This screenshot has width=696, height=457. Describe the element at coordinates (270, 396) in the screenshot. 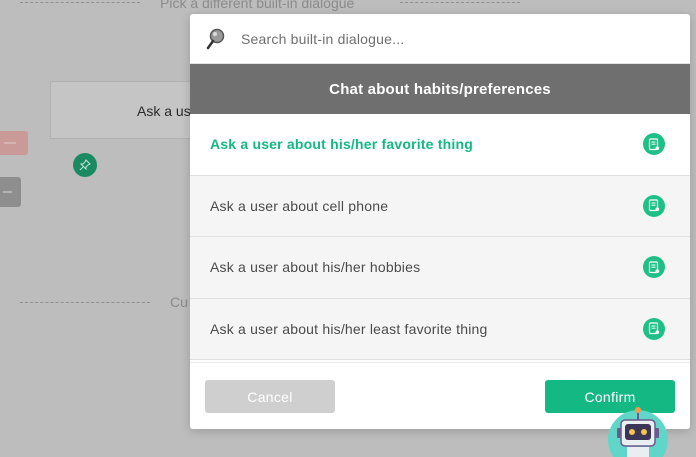

I see `cancel-button: Cancel` at that location.